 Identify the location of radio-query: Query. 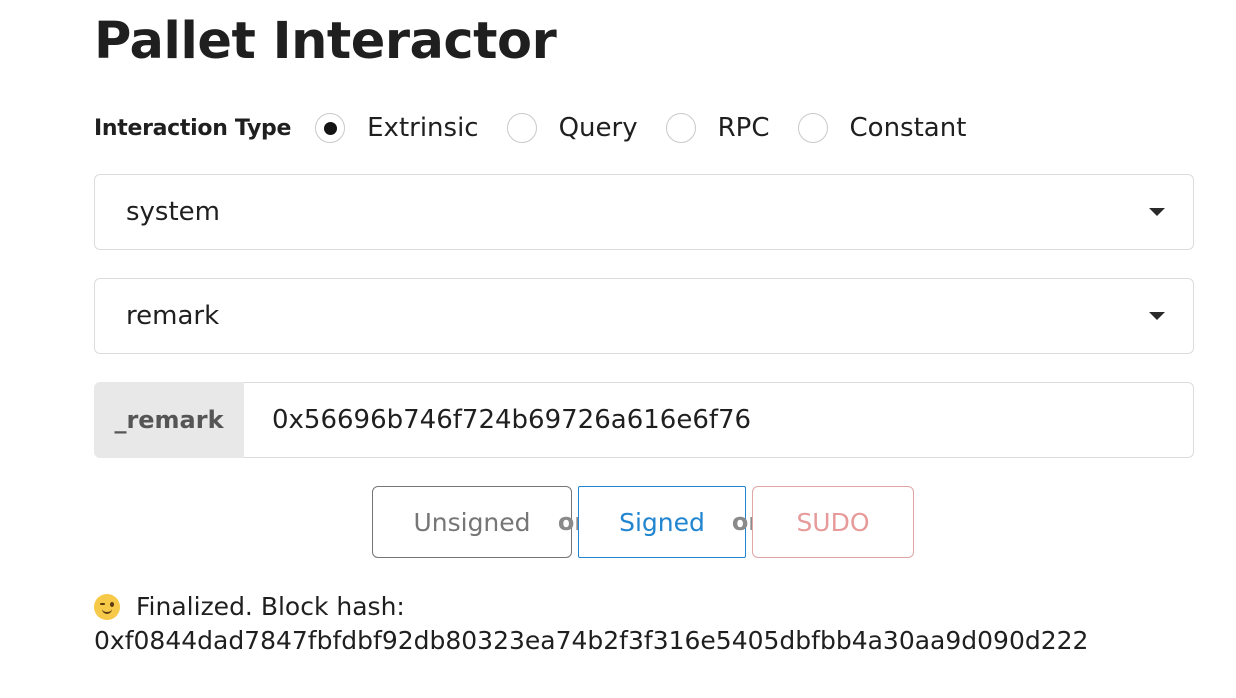
(572, 128).